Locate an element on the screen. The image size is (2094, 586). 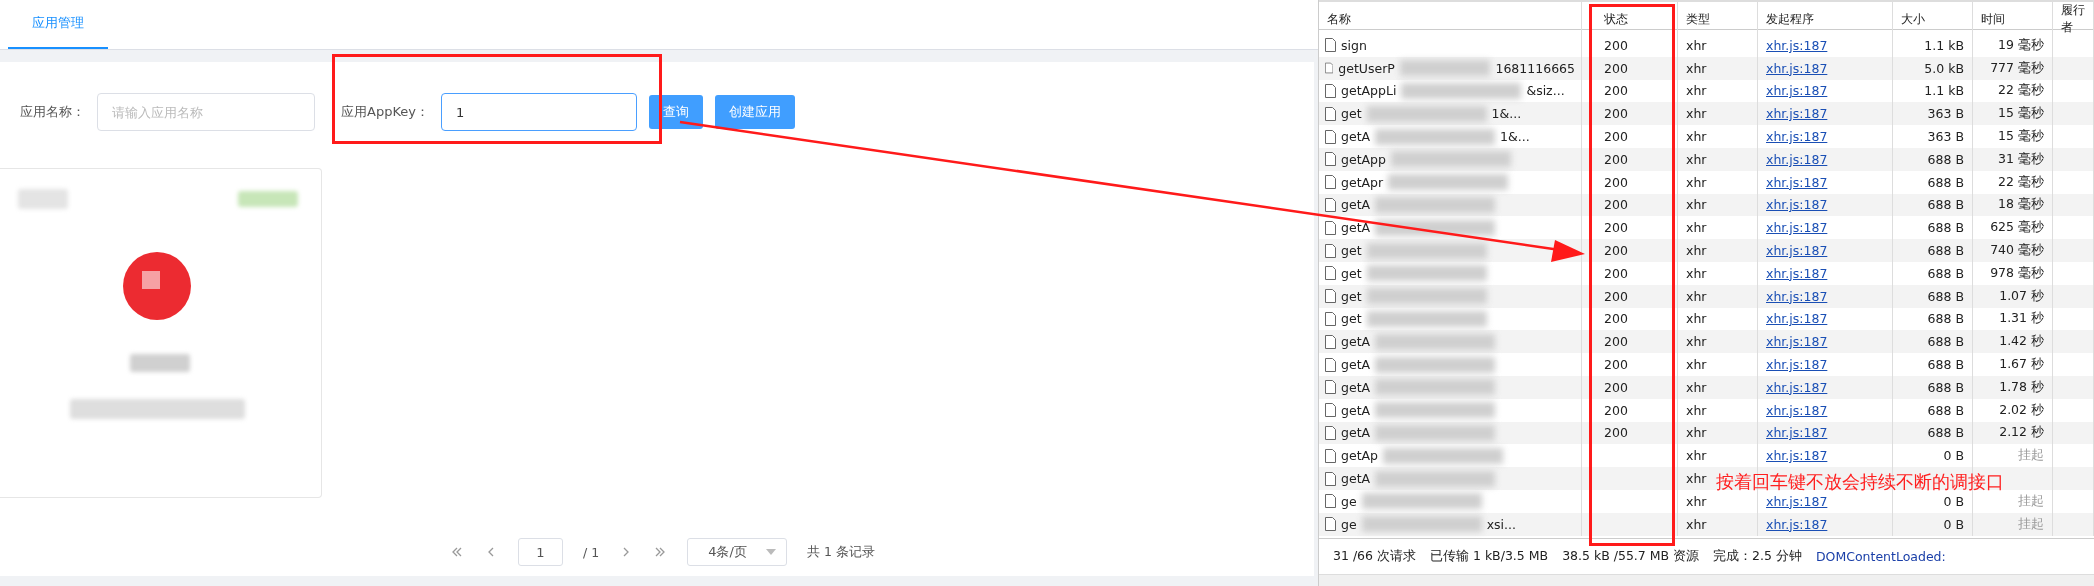
request-time: 挂起 is located at coordinates (2031, 456).